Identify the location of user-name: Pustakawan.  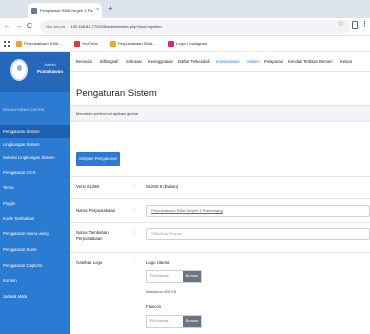
(49, 71).